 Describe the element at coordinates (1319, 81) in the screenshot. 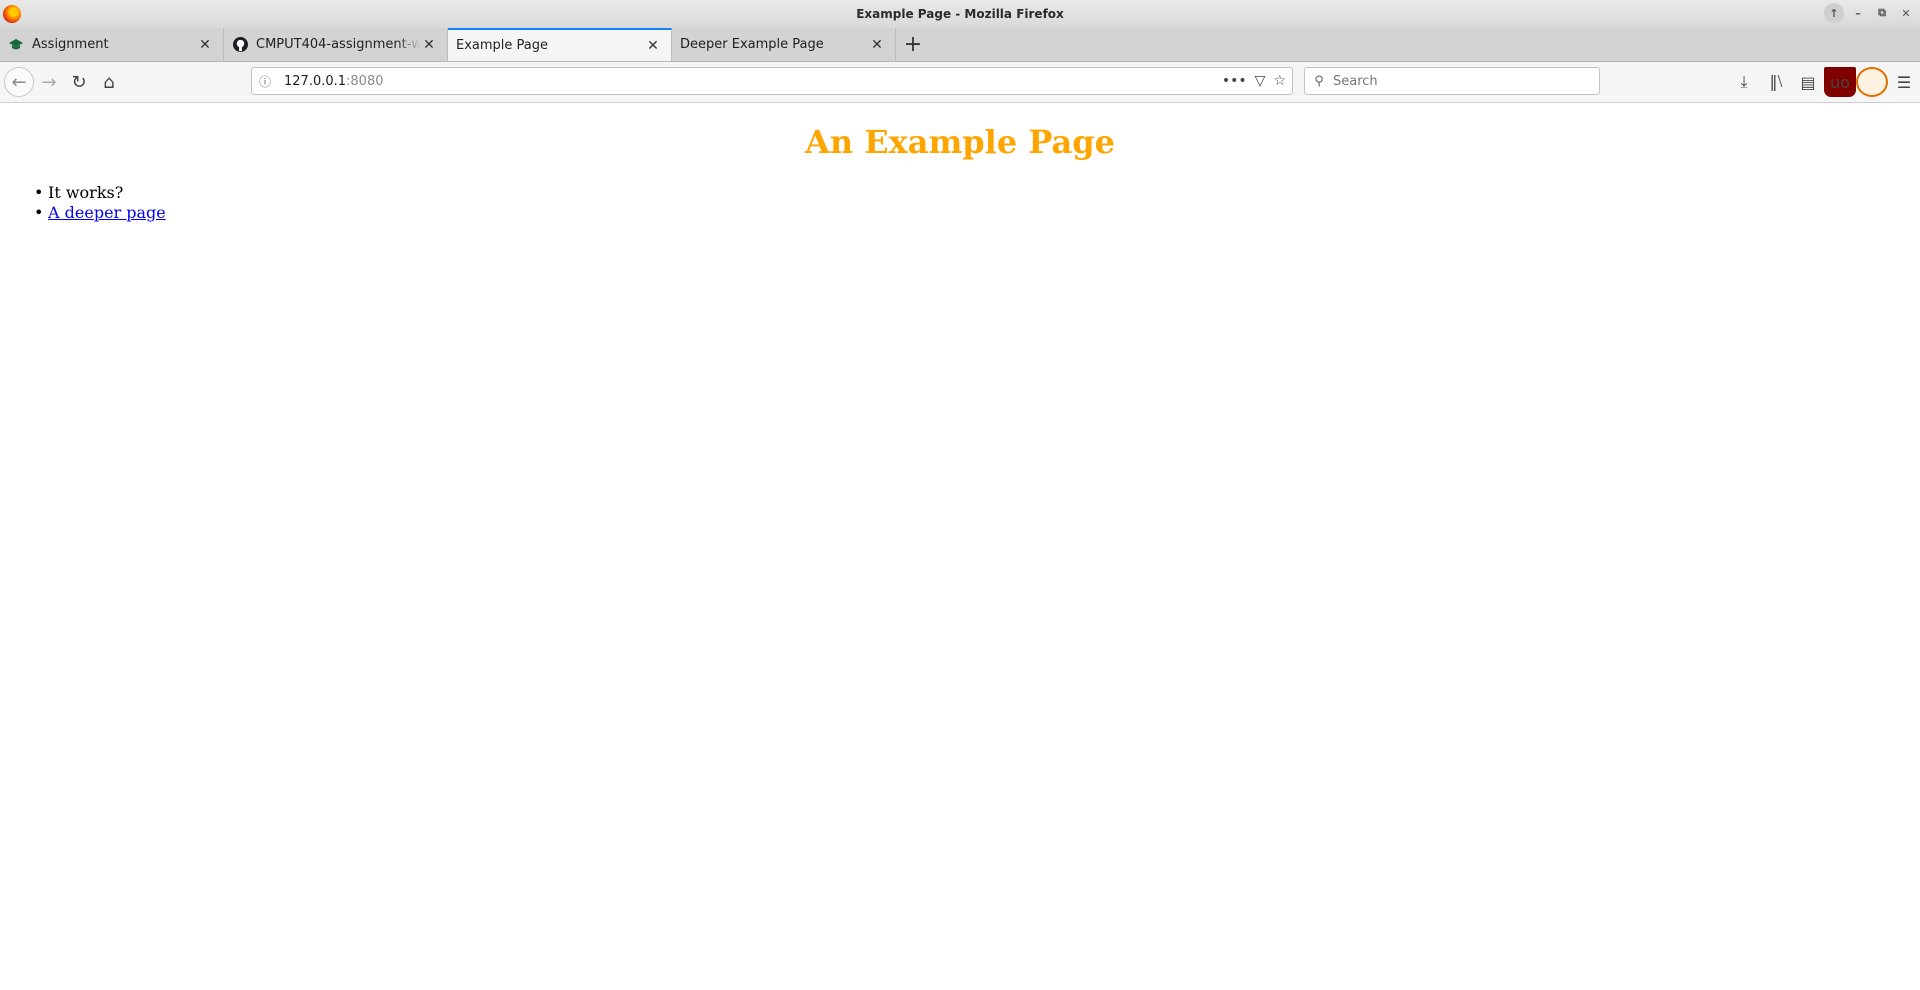

I see `search-icon: ⚲` at that location.